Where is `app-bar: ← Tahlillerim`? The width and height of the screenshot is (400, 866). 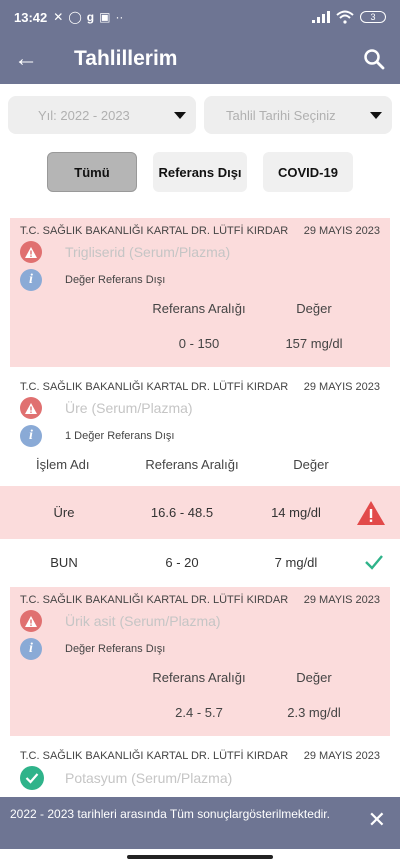
app-bar: ← Tahlillerim is located at coordinates (200, 59).